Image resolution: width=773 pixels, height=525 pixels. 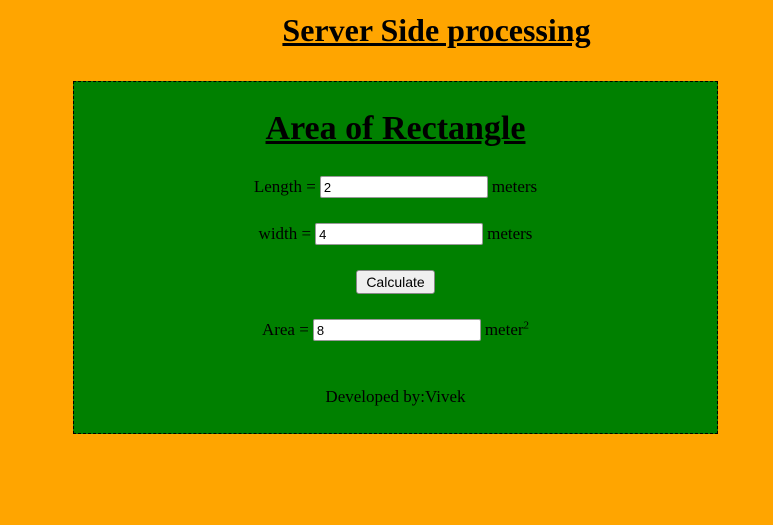 I want to click on area-row: Area = meter2, so click(x=395, y=330).